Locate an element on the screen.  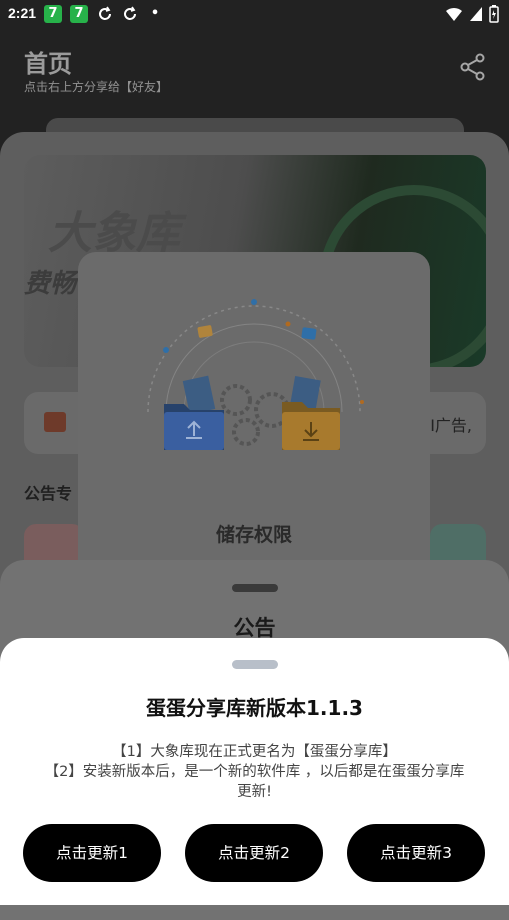
sync-icon is located at coordinates (105, 14).